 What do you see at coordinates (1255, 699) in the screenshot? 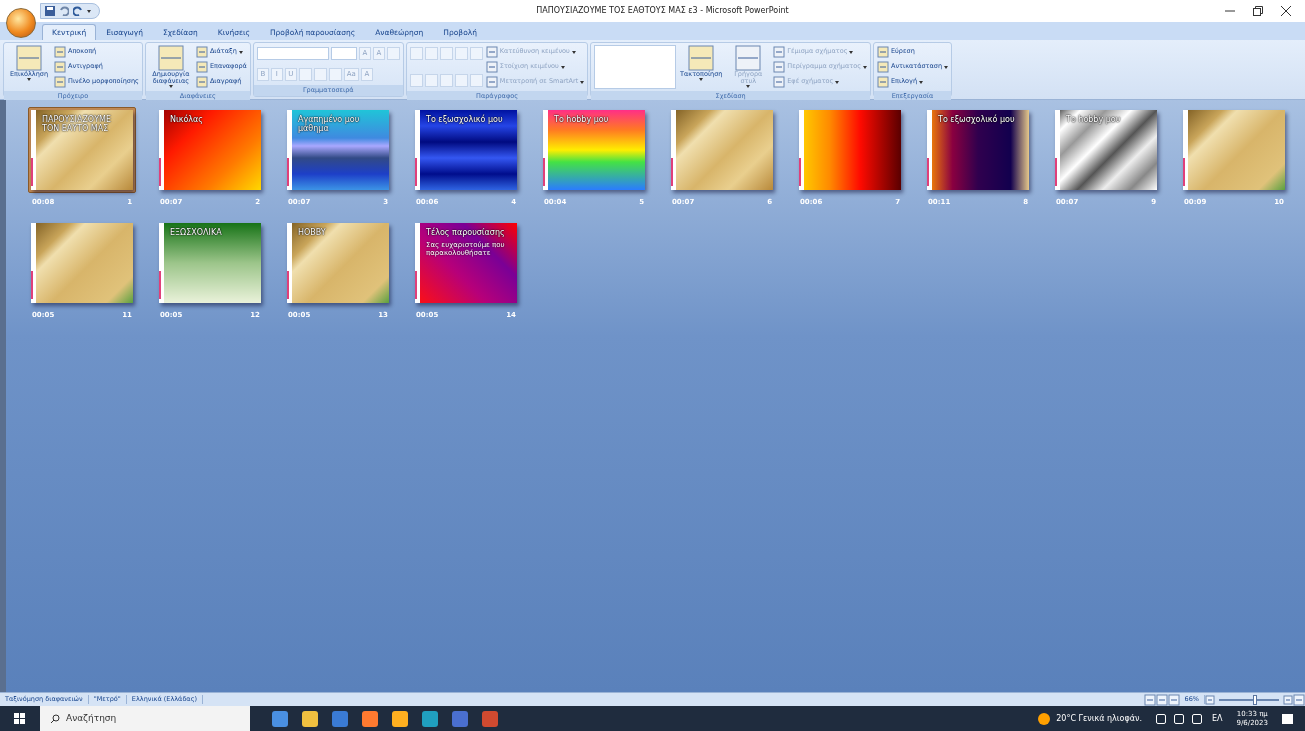
I see `slider-thumb` at bounding box center [1255, 699].